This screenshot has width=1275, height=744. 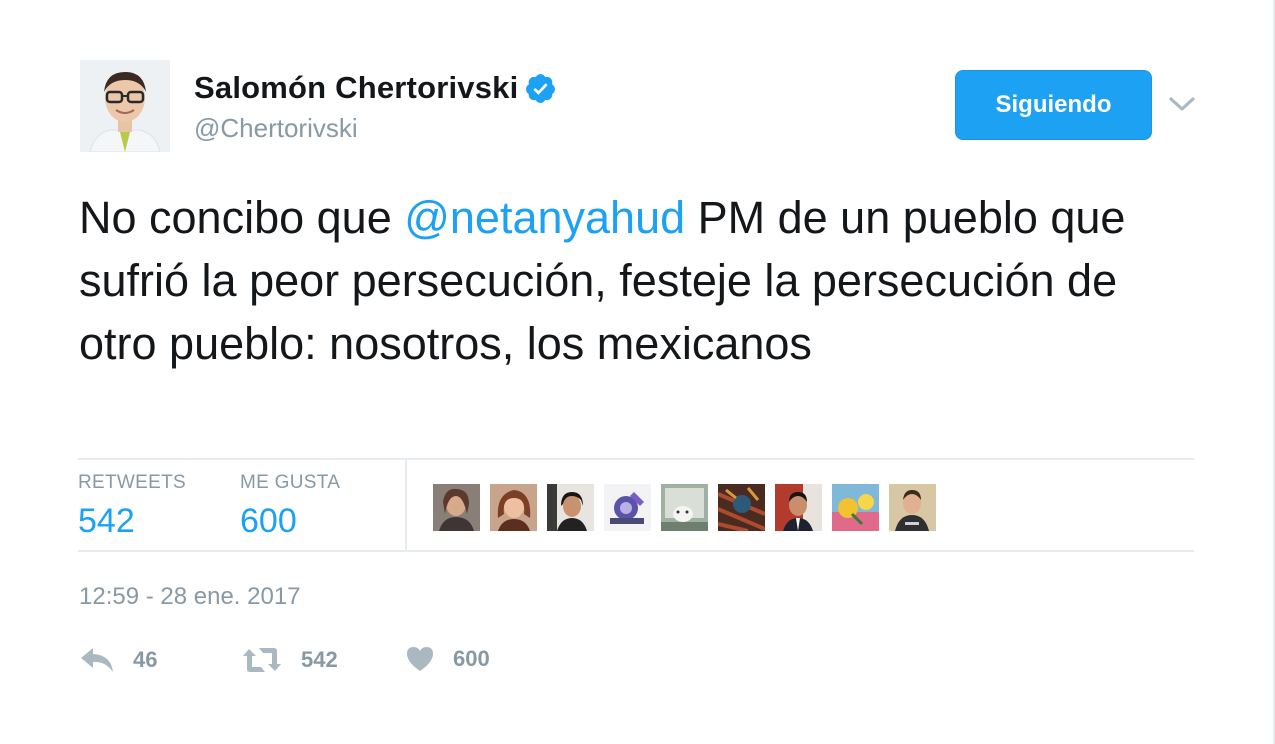 I want to click on author-name-row: Salomón Chertorivski, so click(x=375, y=88).